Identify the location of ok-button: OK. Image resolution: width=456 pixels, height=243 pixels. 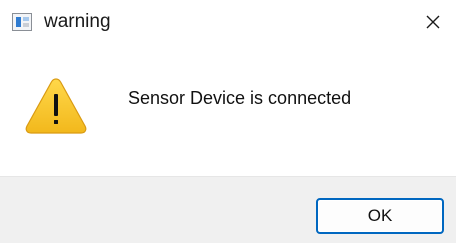
(380, 216).